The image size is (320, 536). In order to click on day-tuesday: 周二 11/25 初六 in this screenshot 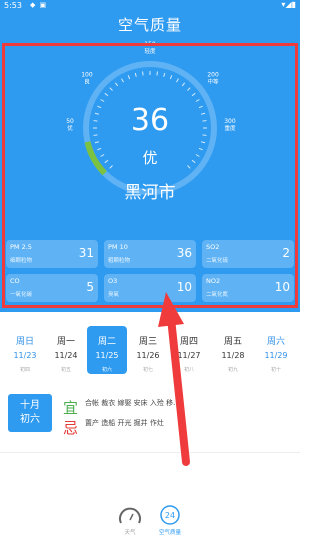, I will do `click(107, 350)`.